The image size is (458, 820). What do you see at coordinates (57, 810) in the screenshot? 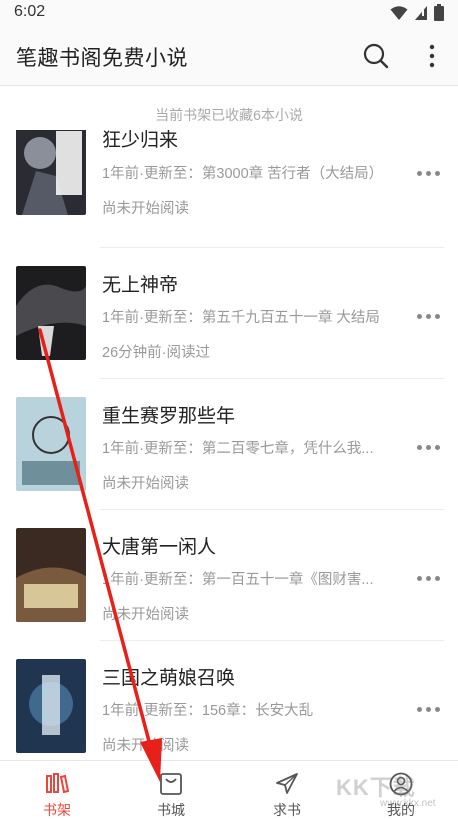
I see `nav-label: 书架` at bounding box center [57, 810].